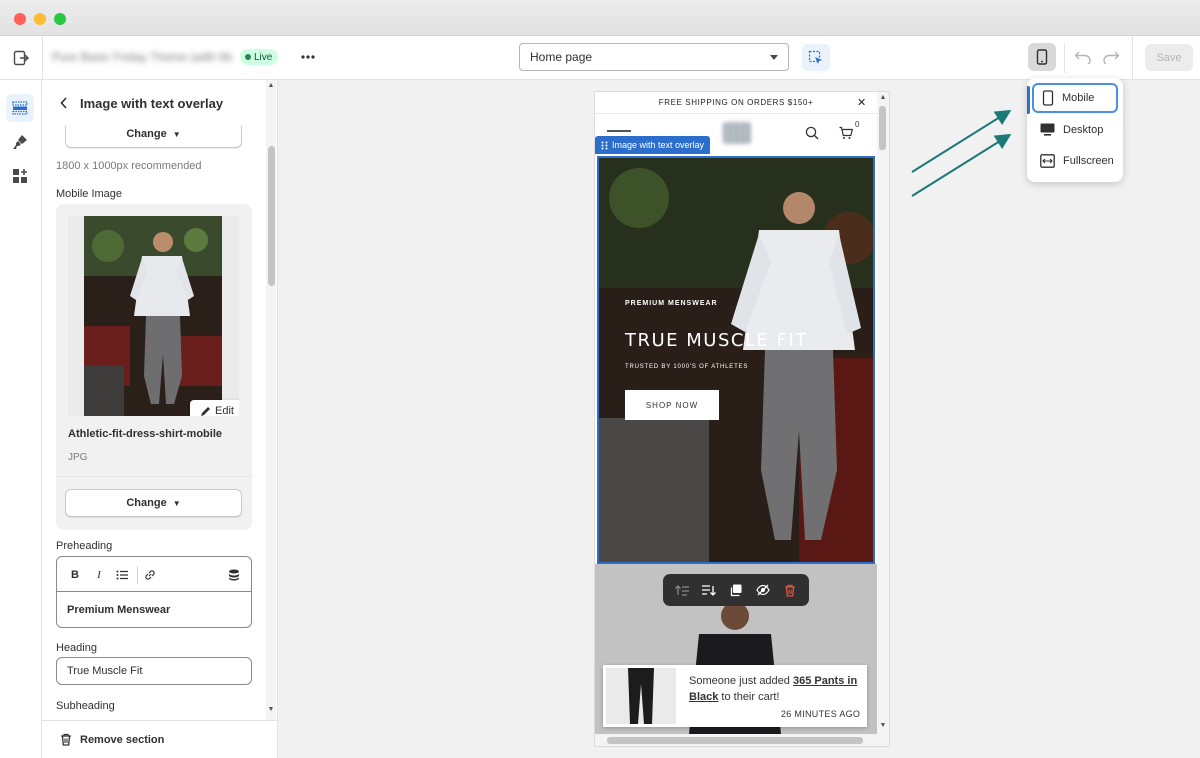 The width and height of the screenshot is (1200, 758). I want to click on fullscreen-icon, so click(1047, 161).